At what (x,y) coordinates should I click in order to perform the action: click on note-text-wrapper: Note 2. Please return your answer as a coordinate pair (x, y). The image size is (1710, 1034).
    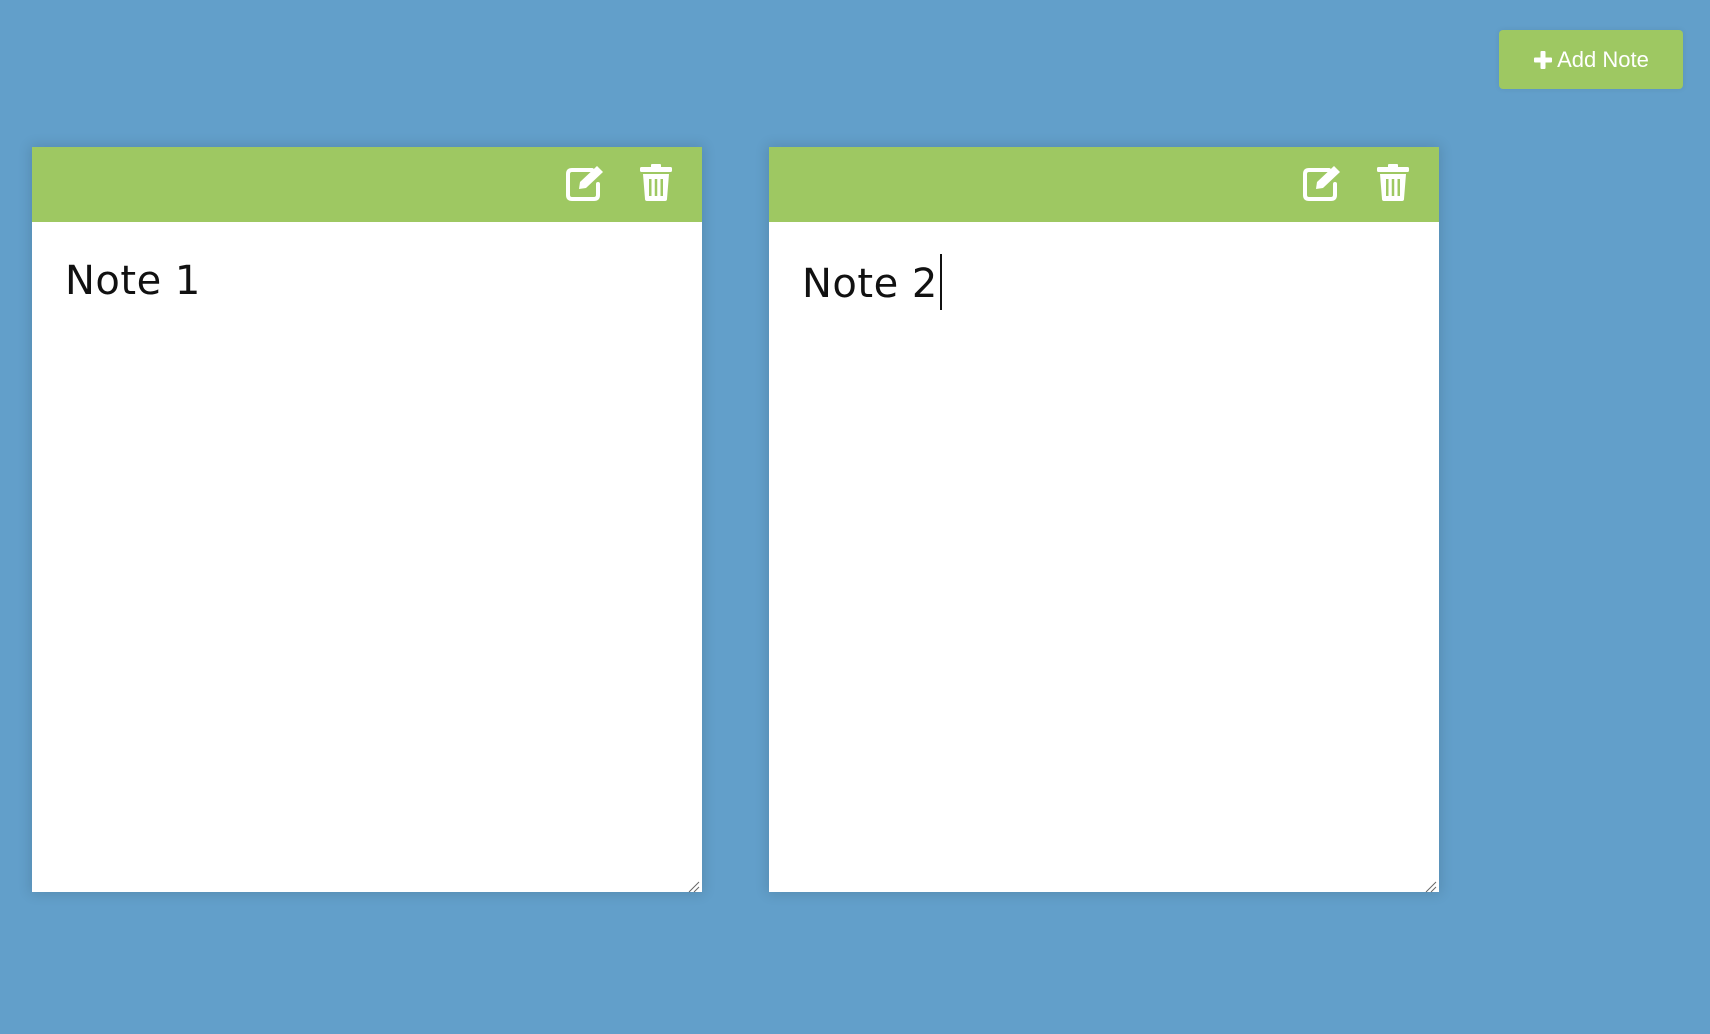
    Looking at the image, I should click on (872, 284).